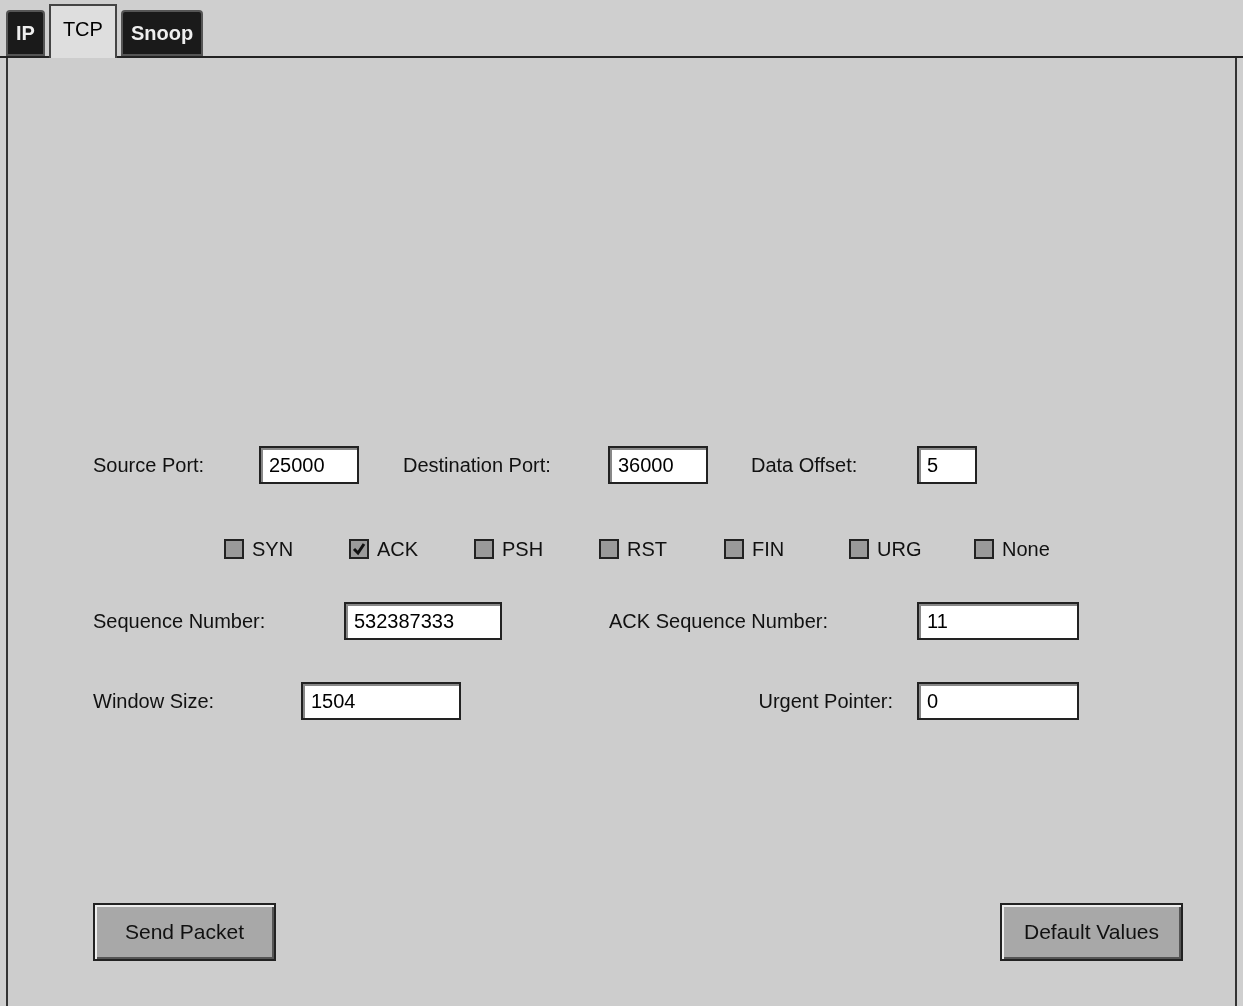 Image resolution: width=1243 pixels, height=1006 pixels. I want to click on input-field: 5, so click(947, 465).